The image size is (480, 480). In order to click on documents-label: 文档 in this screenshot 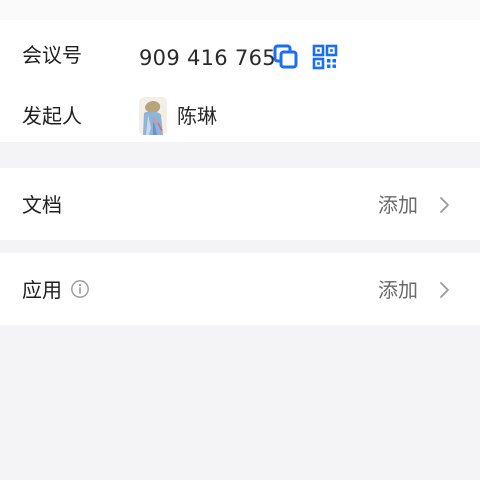, I will do `click(42, 205)`.